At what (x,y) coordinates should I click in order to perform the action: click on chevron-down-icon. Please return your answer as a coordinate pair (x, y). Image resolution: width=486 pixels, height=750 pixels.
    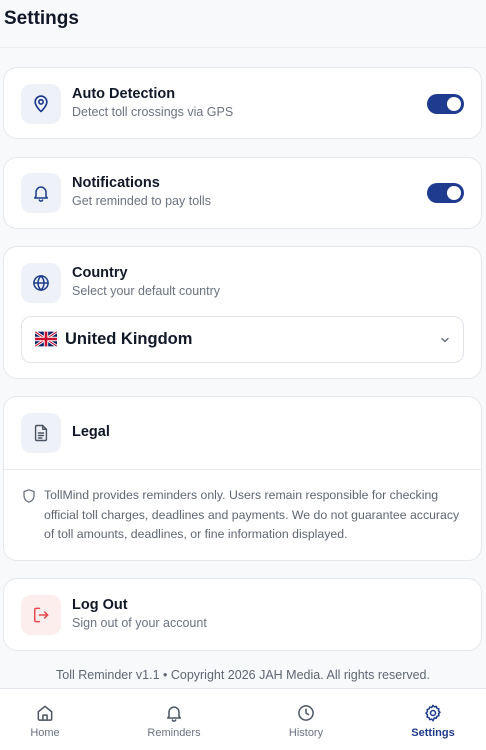
    Looking at the image, I should click on (445, 340).